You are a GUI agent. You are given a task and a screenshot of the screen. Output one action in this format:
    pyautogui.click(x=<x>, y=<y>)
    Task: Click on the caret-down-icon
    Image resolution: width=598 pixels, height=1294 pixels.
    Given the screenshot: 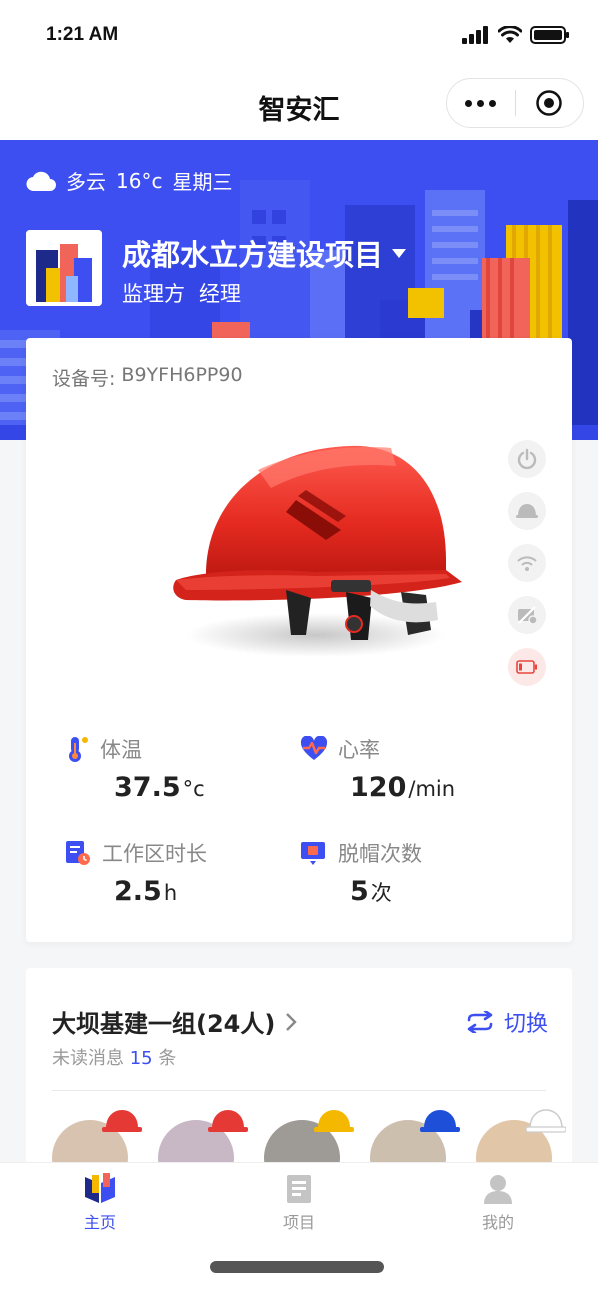 What is the action you would take?
    pyautogui.click(x=399, y=253)
    